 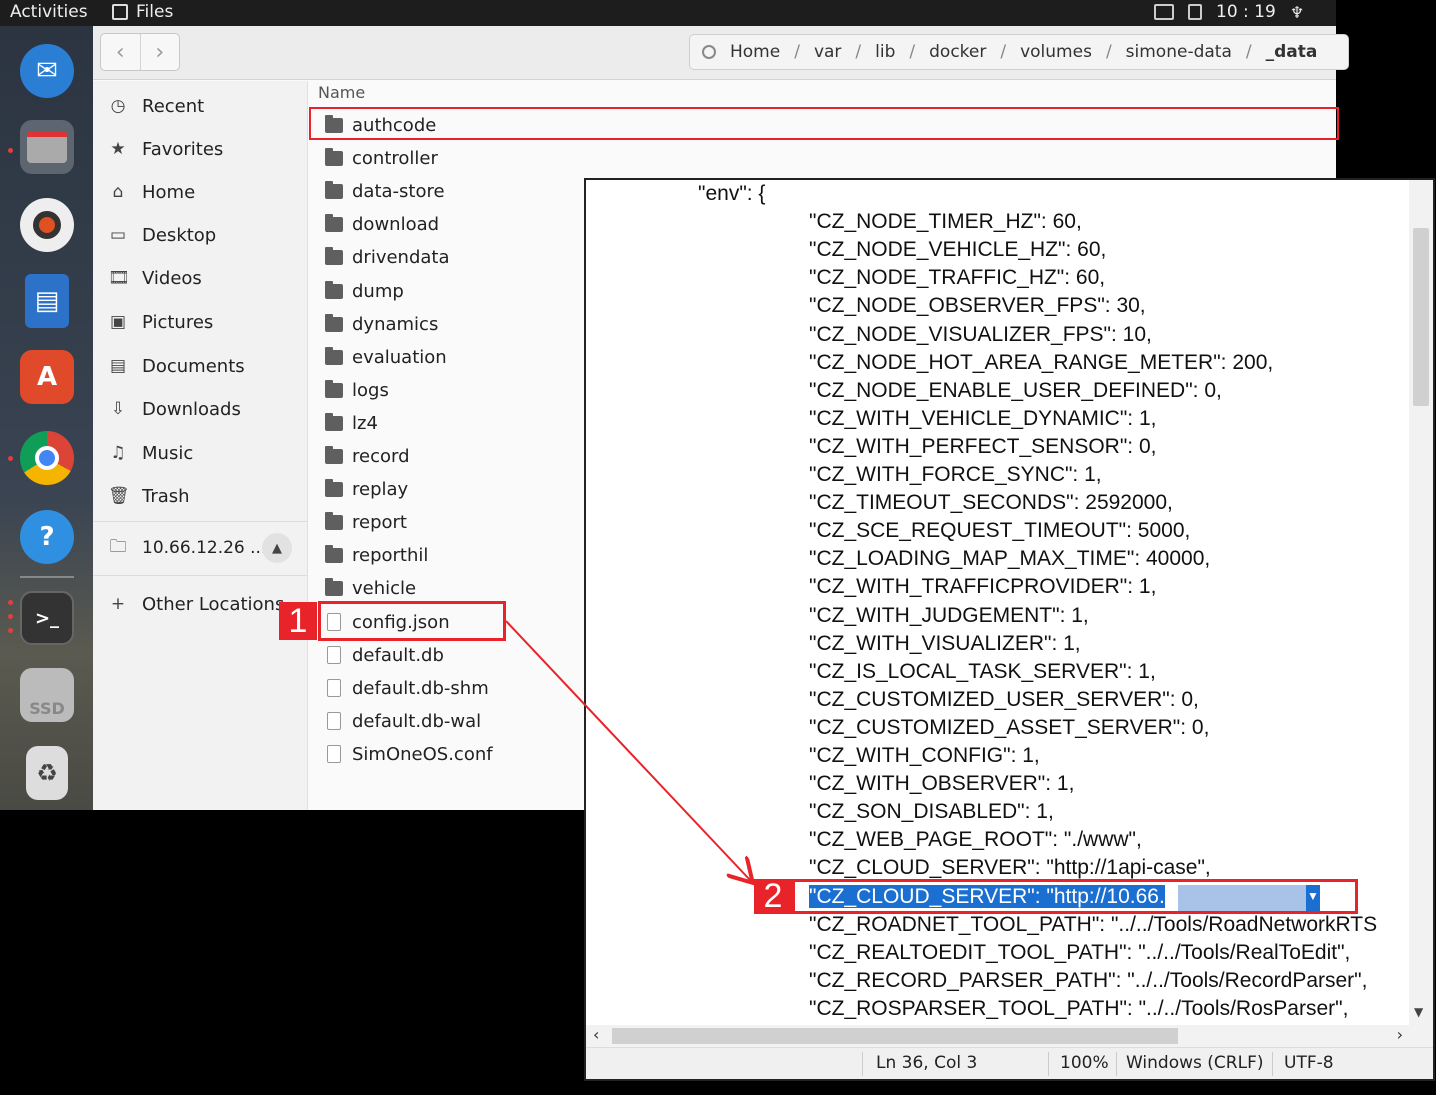 I want to click on chrome-icon, so click(x=47, y=458).